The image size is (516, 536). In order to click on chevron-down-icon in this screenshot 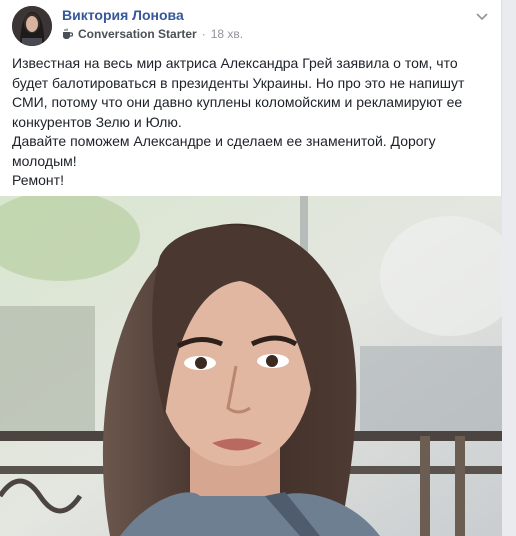, I will do `click(482, 16)`.